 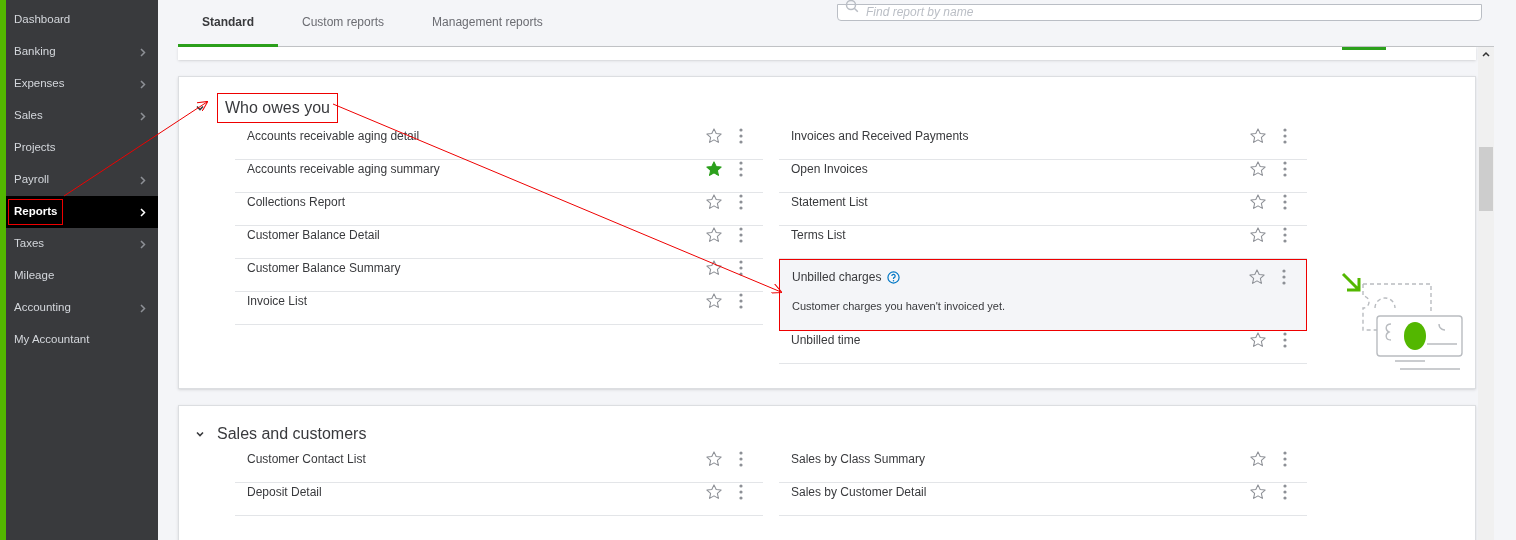 What do you see at coordinates (499, 466) in the screenshot?
I see `report-row: Customer Contact List` at bounding box center [499, 466].